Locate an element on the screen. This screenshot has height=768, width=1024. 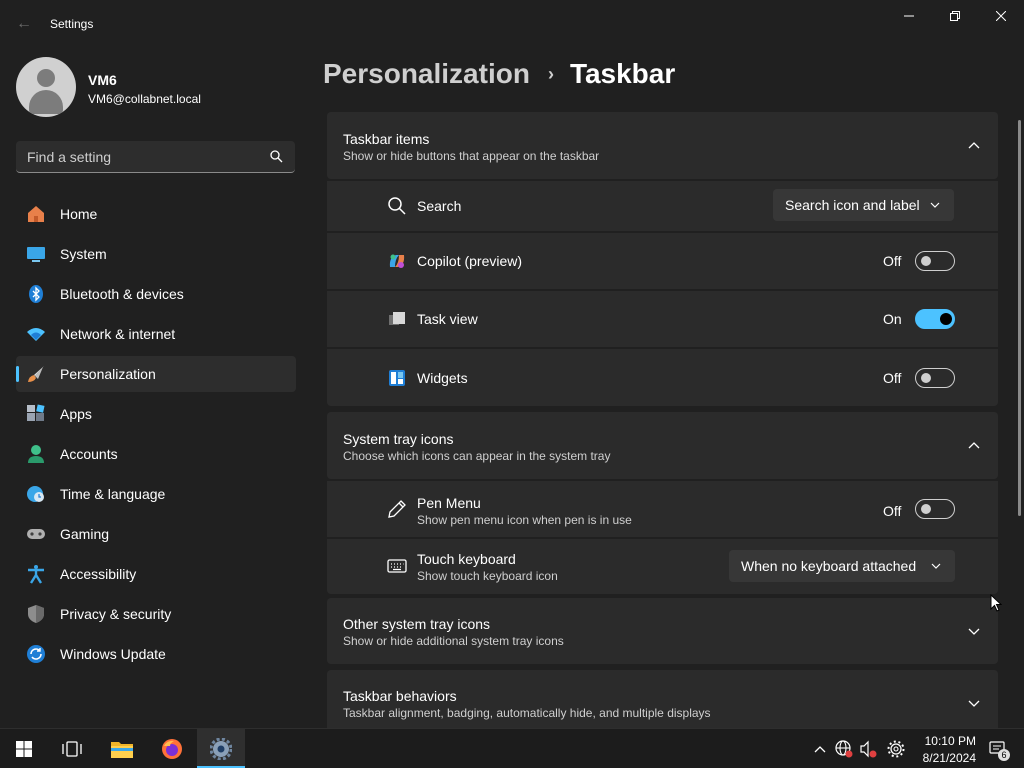
task-view-icon is located at coordinates (72, 749).